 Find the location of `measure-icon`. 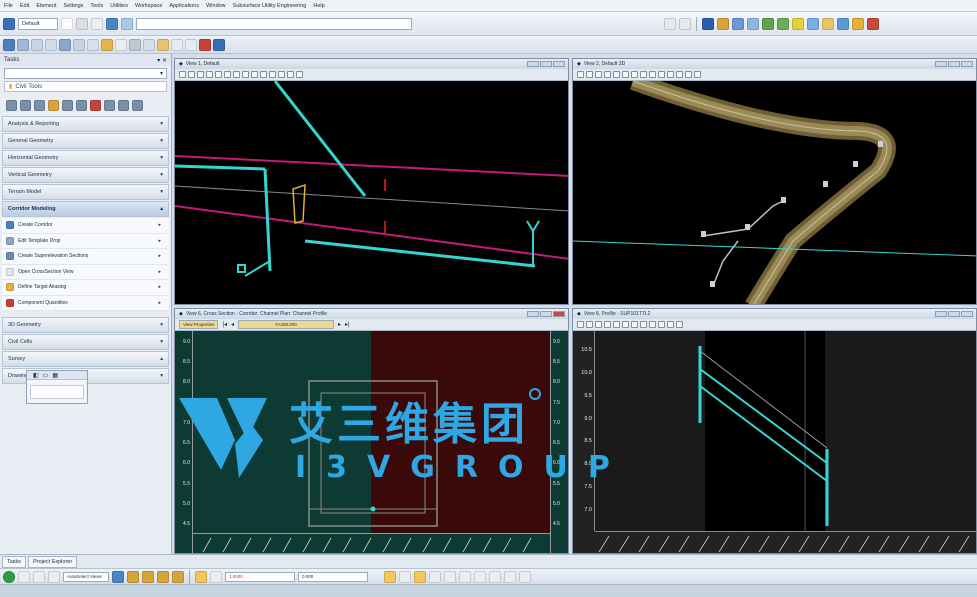

measure-icon is located at coordinates (525, 576).